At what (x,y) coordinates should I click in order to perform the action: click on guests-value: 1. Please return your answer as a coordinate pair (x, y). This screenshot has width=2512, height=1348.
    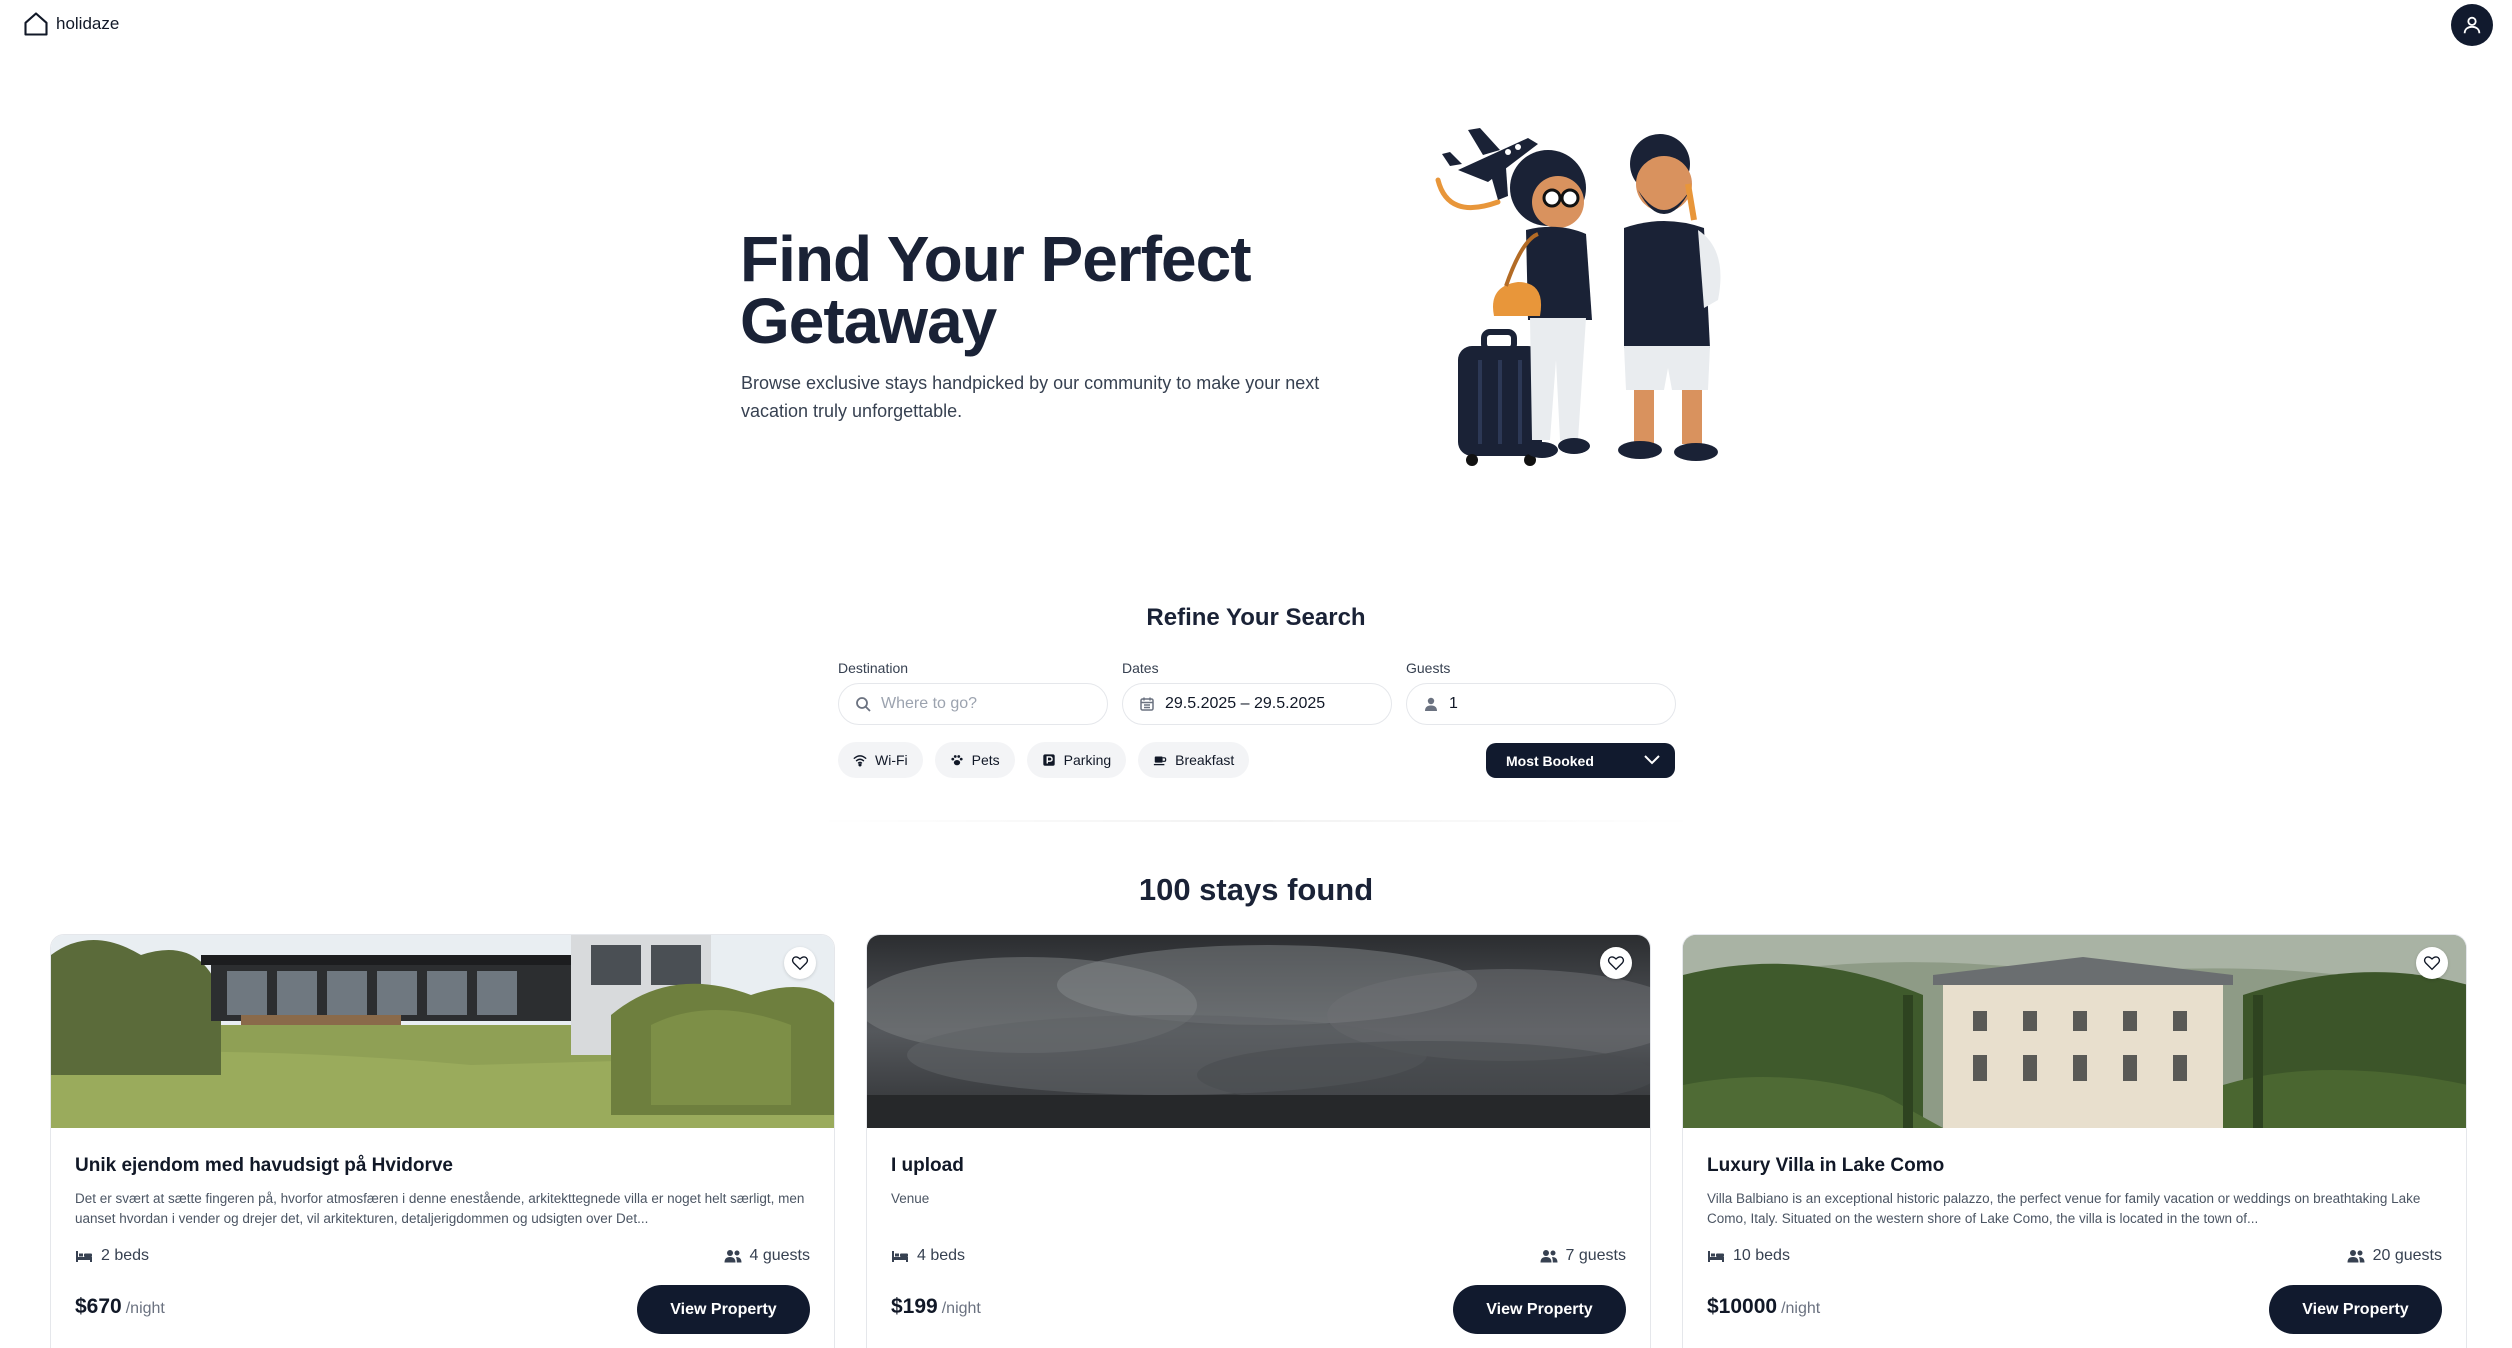
    Looking at the image, I should click on (1453, 703).